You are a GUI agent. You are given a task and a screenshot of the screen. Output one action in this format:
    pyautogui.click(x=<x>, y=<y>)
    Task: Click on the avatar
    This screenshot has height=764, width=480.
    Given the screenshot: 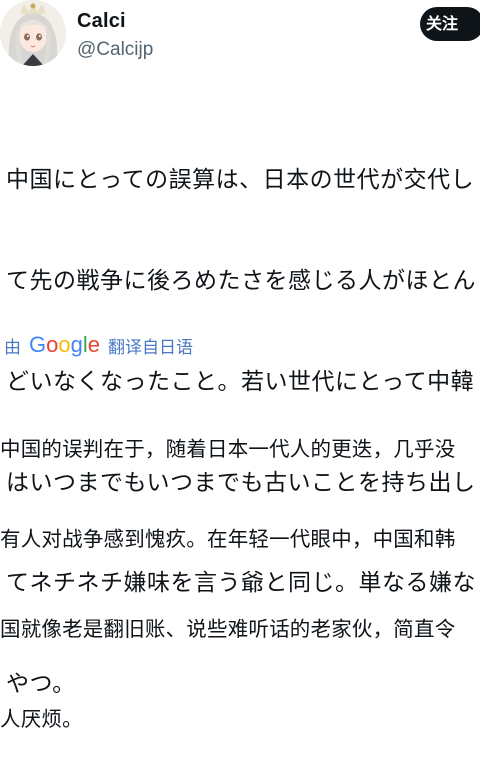 What is the action you would take?
    pyautogui.click(x=33, y=33)
    